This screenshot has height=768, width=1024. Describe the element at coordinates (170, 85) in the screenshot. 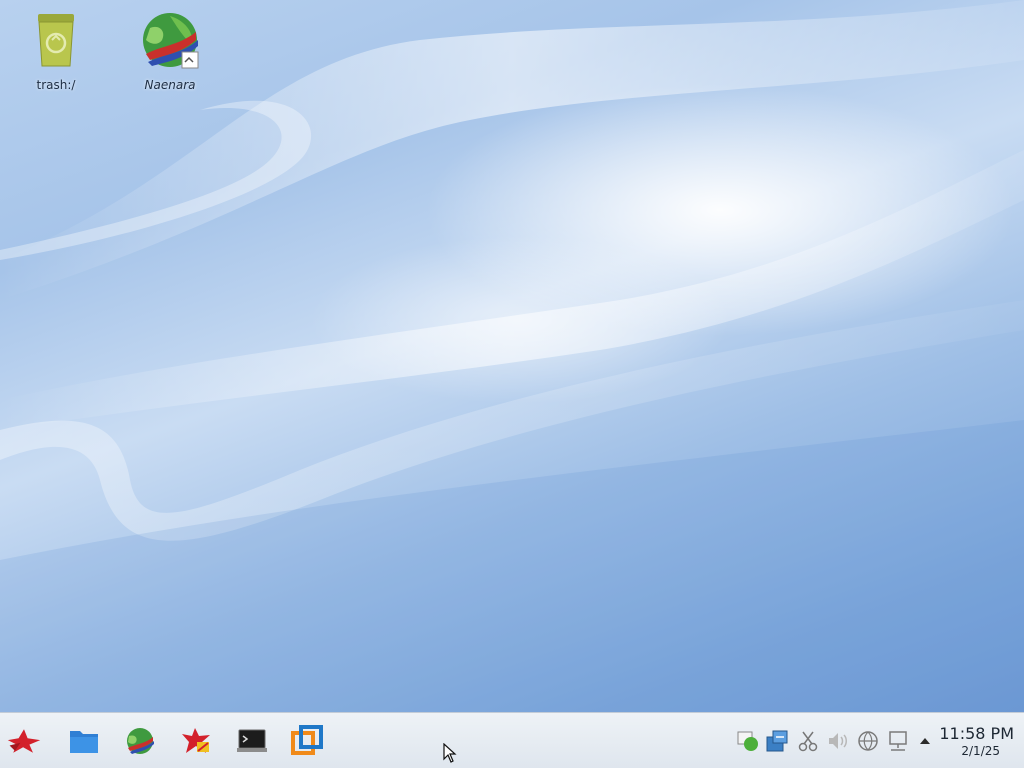

I see `desktop-icon-label: Naenara` at that location.